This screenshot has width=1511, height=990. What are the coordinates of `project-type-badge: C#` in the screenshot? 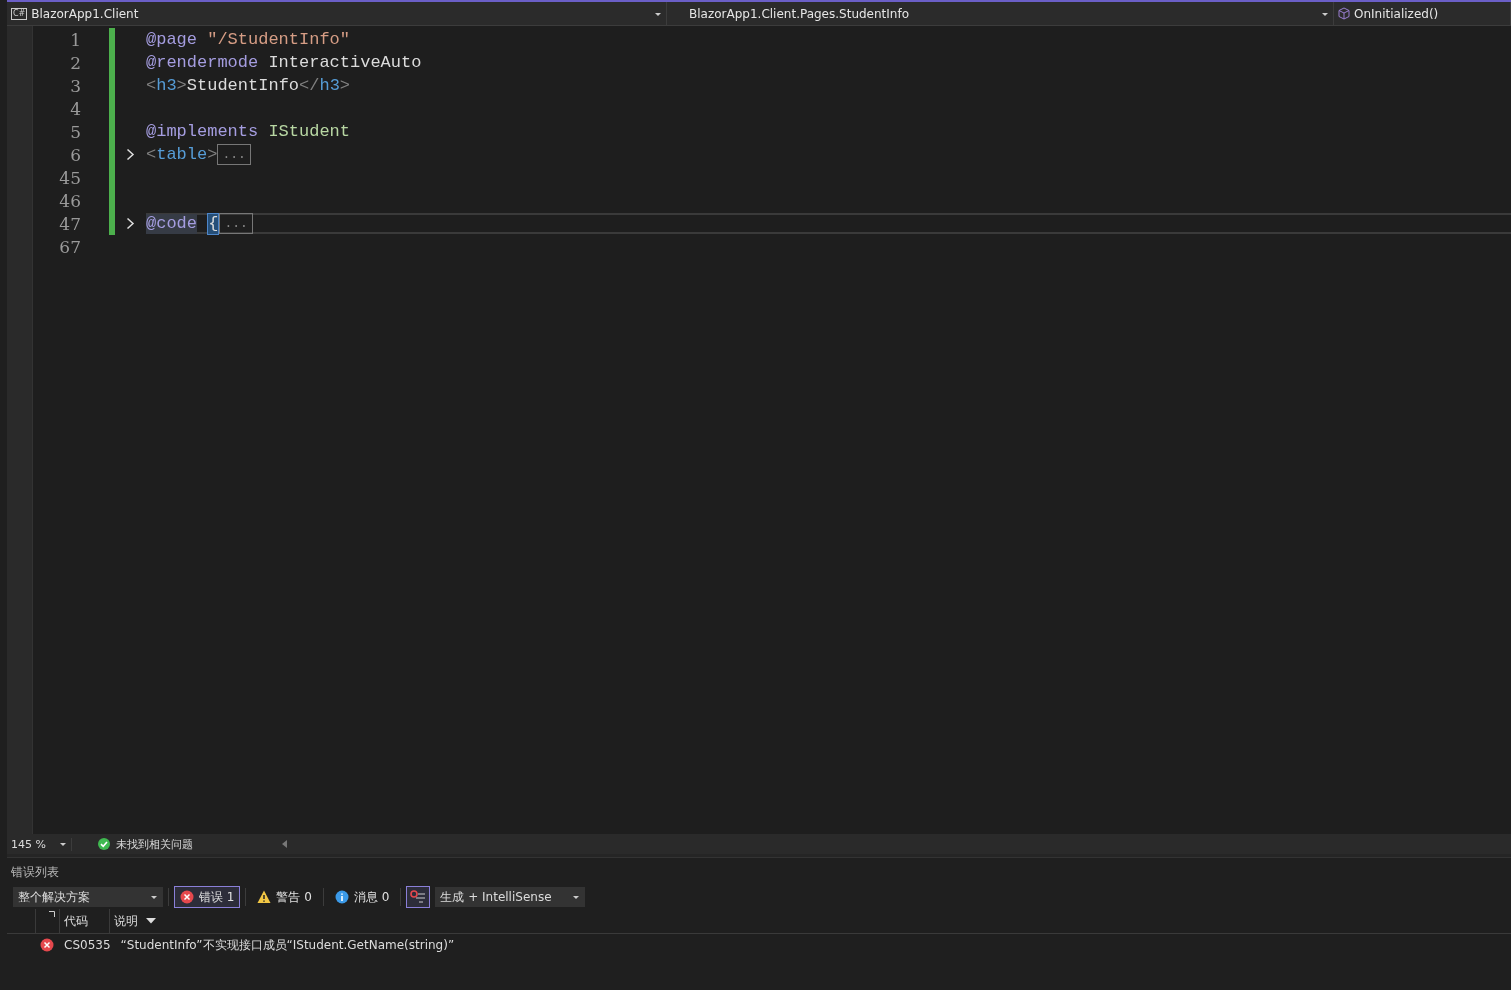 It's located at (19, 13).